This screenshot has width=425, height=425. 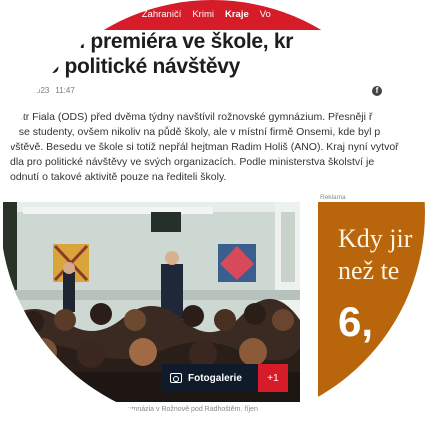 I want to click on gallery-button: Fotogalerie +1, so click(x=225, y=378).